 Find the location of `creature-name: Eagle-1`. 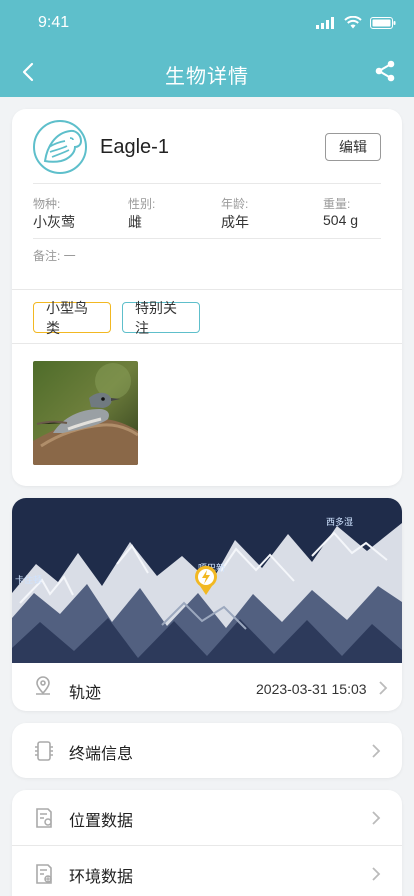

creature-name: Eagle-1 is located at coordinates (134, 147).